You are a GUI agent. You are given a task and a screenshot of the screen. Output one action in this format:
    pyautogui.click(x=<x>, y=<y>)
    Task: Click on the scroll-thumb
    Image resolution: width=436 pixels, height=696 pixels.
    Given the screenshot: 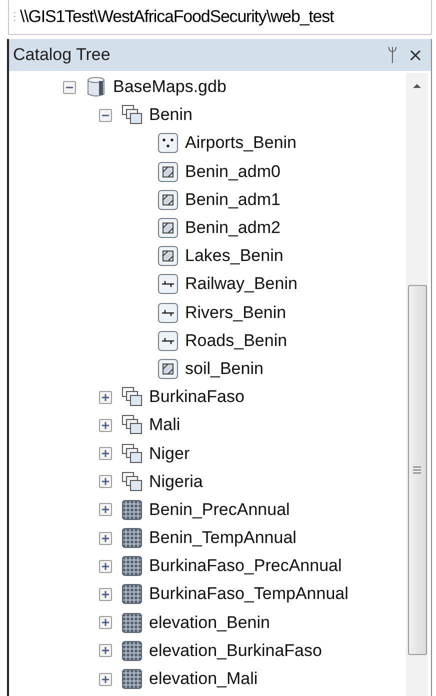 What is the action you would take?
    pyautogui.click(x=417, y=470)
    